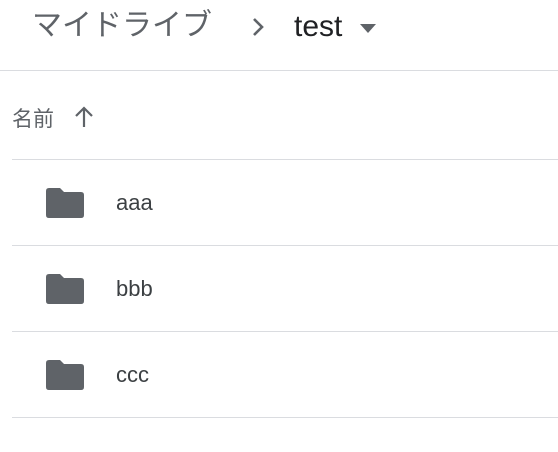 The height and width of the screenshot is (452, 558). I want to click on name-column-header: 名前, so click(33, 118).